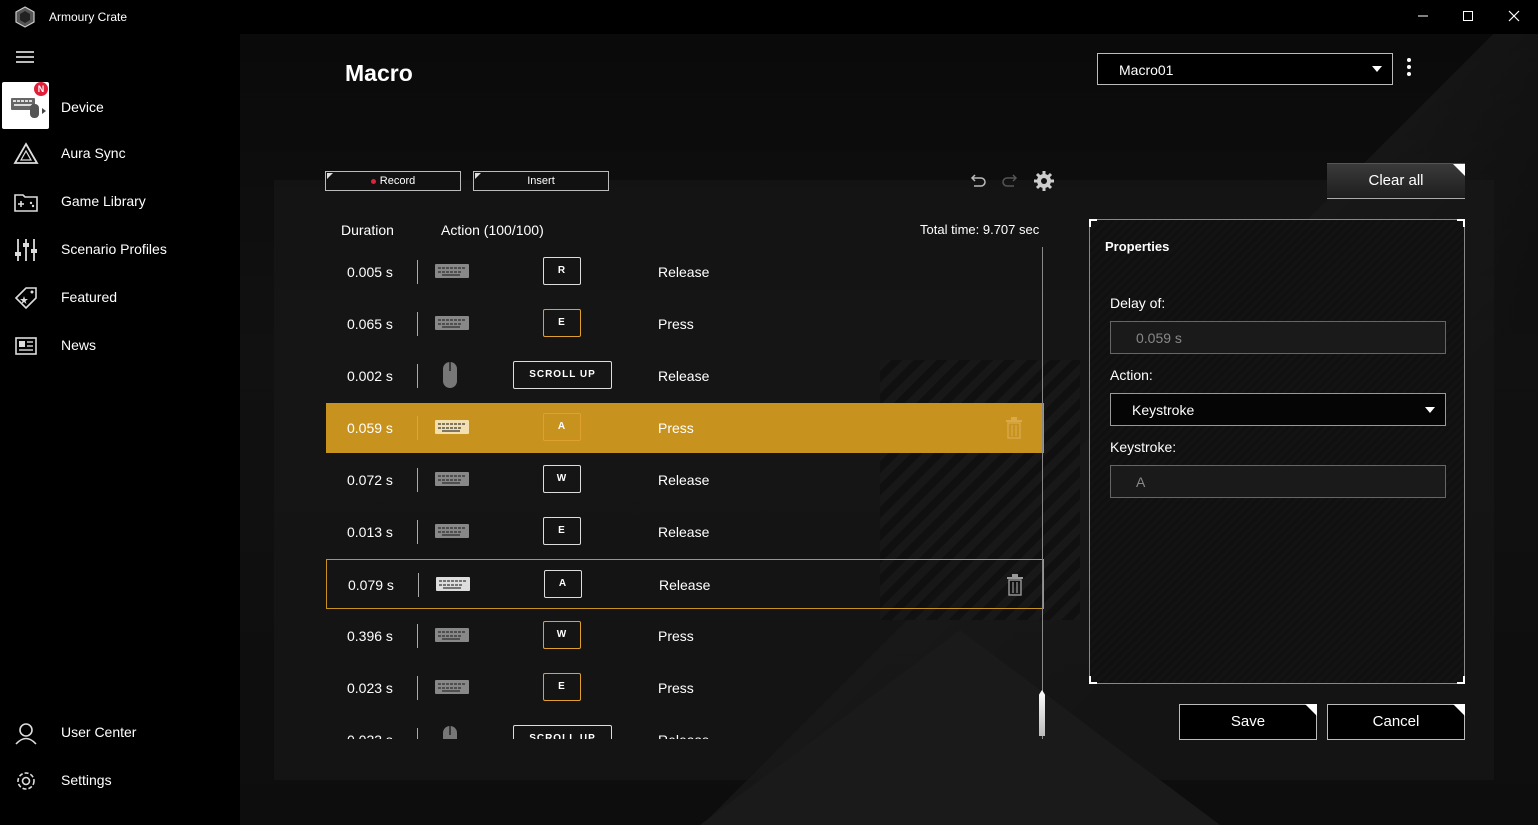 This screenshot has width=1538, height=825. Describe the element at coordinates (103, 201) in the screenshot. I see `sidebar-item-label: Game Library` at that location.